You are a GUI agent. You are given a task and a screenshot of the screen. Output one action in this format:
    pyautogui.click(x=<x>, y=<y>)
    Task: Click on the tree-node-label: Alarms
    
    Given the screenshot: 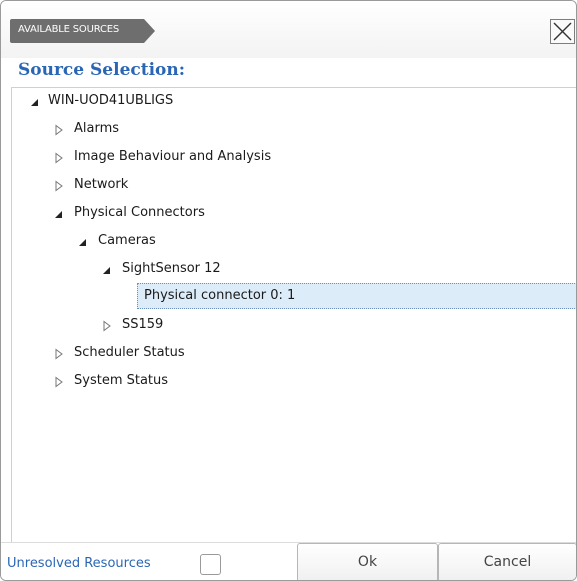 What is the action you would take?
    pyautogui.click(x=97, y=128)
    